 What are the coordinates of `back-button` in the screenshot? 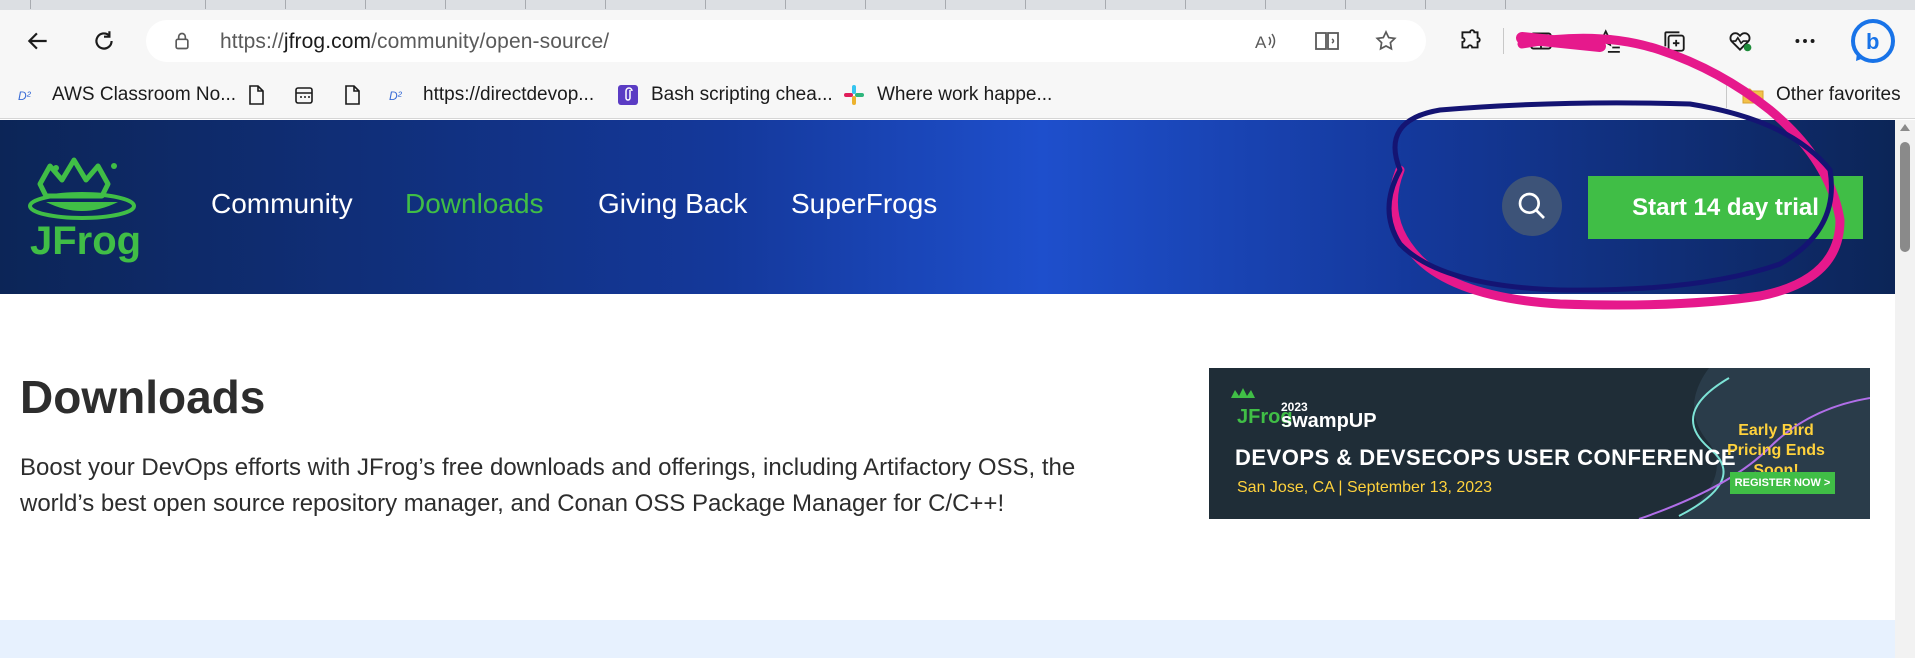 It's located at (38, 41).